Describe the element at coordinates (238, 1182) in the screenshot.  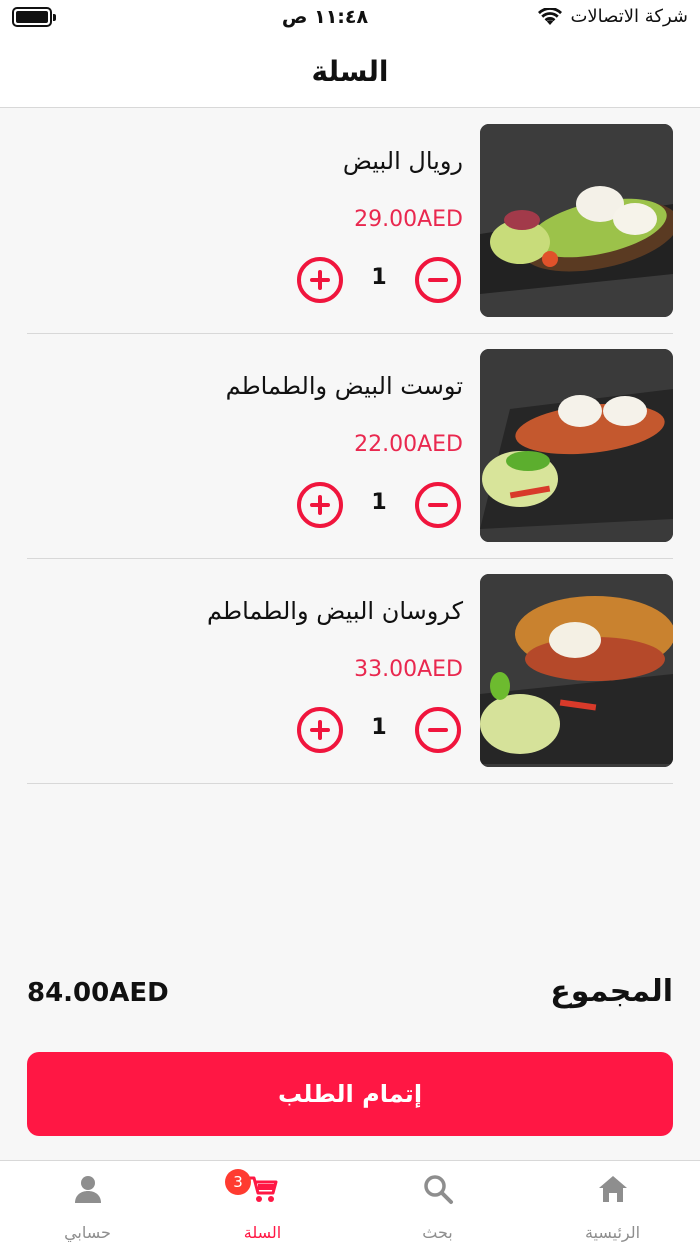
I see `cart-count-badge: 3` at that location.